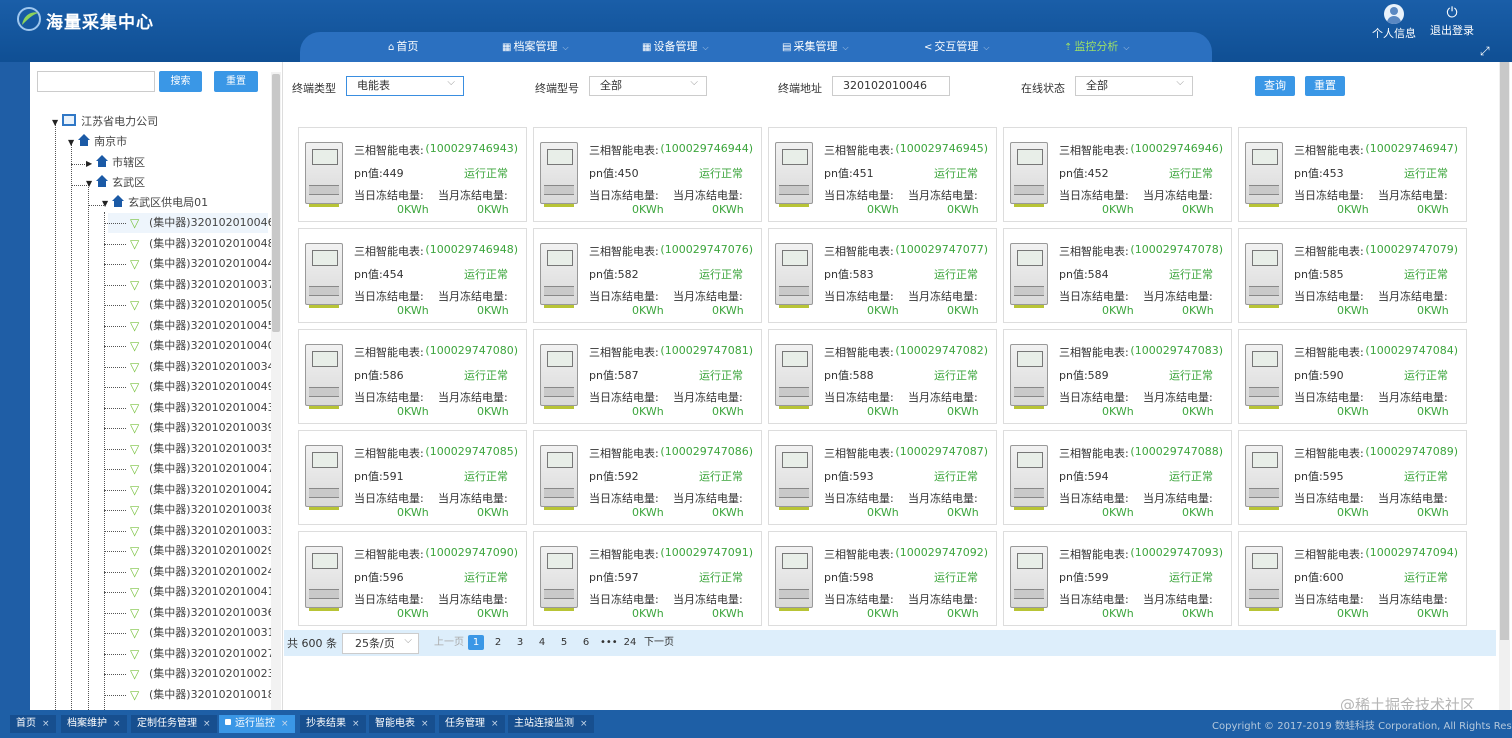 Image resolution: width=1512 pixels, height=738 pixels. Describe the element at coordinates (236, 81) in the screenshot. I see `tree-reset-button: 重置` at that location.